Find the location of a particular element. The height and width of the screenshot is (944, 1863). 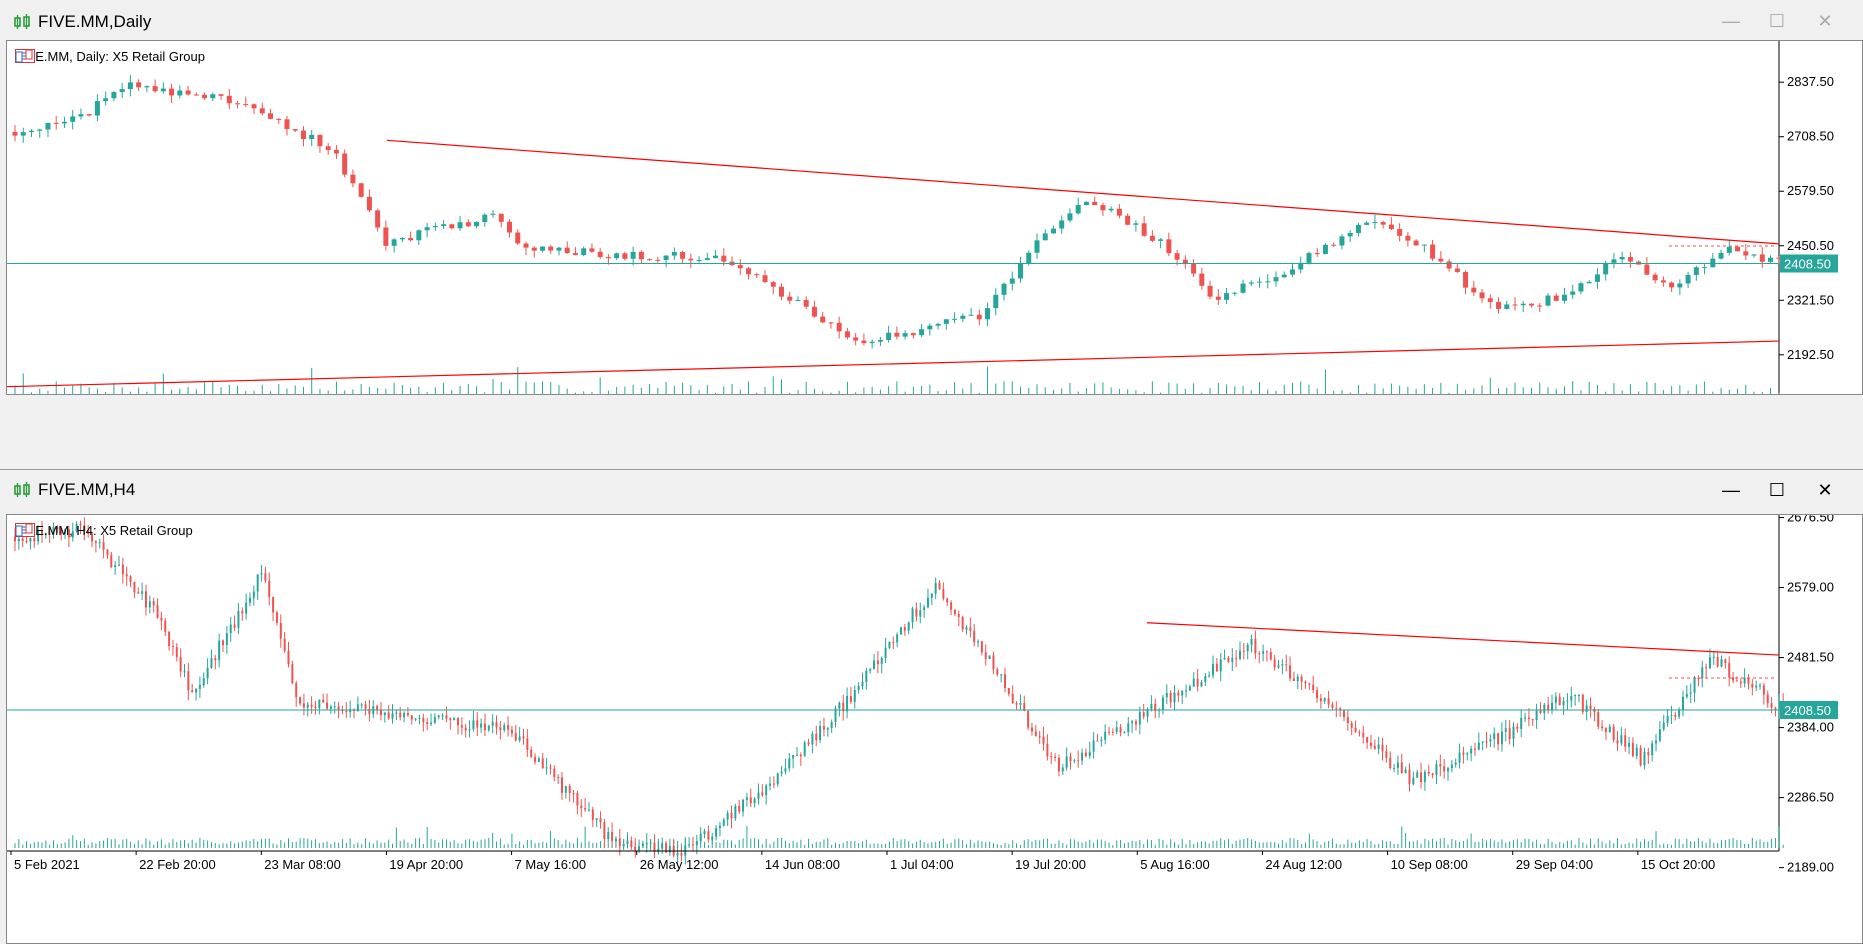

x-tick-label: 22 Feb 20:00 is located at coordinates (177, 864).